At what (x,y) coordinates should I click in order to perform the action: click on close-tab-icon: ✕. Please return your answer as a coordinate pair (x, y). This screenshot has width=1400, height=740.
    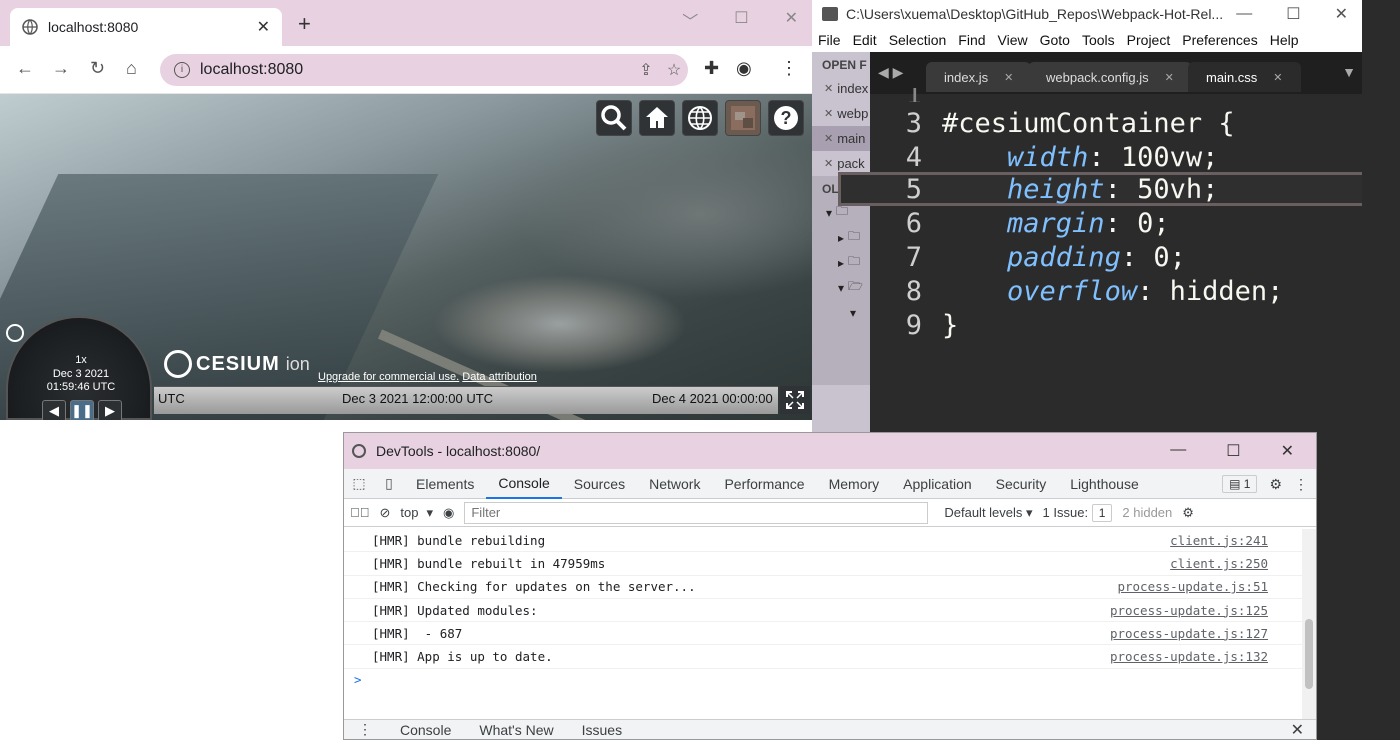
    Looking at the image, I should click on (263, 27).